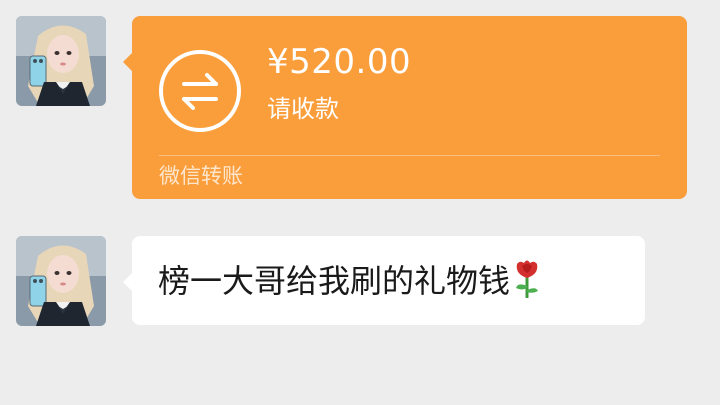 The height and width of the screenshot is (405, 720). What do you see at coordinates (200, 91) in the screenshot?
I see `transfer-arrows-icon` at bounding box center [200, 91].